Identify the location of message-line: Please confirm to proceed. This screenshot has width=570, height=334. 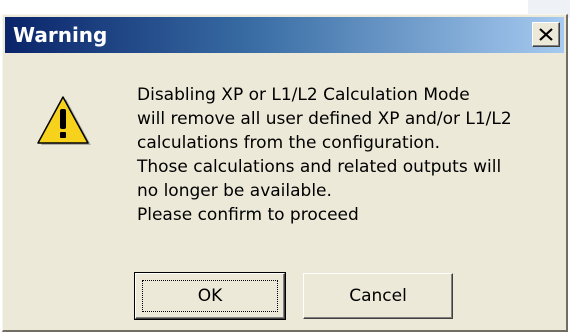
(248, 215).